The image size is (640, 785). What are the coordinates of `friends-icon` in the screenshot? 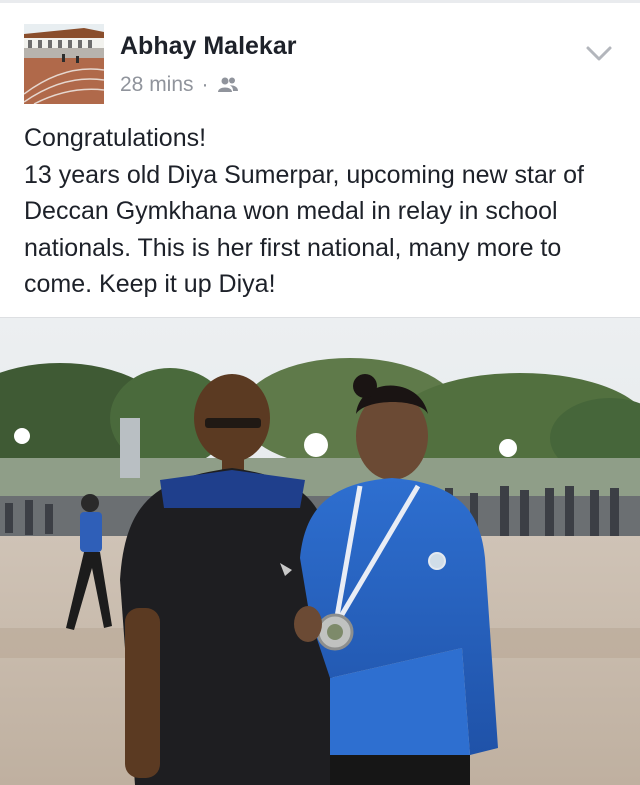 It's located at (227, 84).